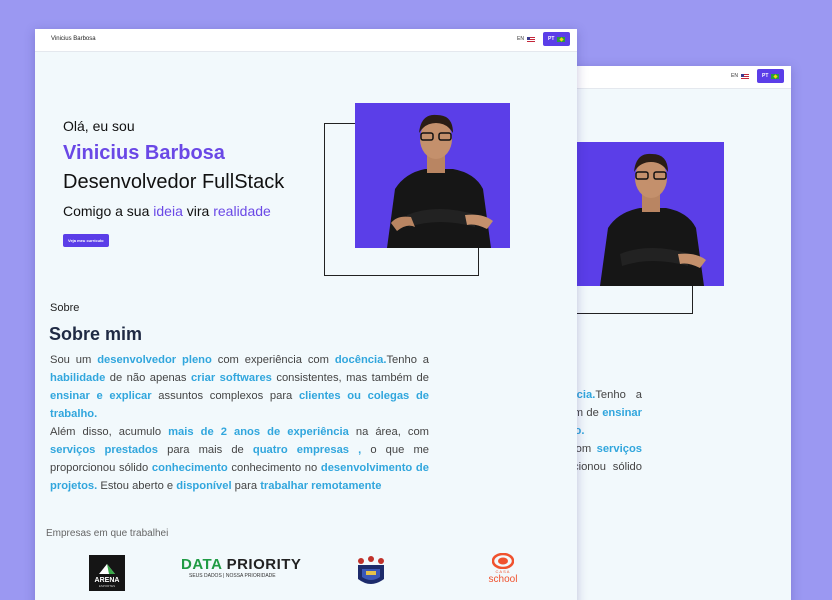 The width and height of the screenshot is (832, 600). I want to click on profile-photo-back, so click(647, 214).